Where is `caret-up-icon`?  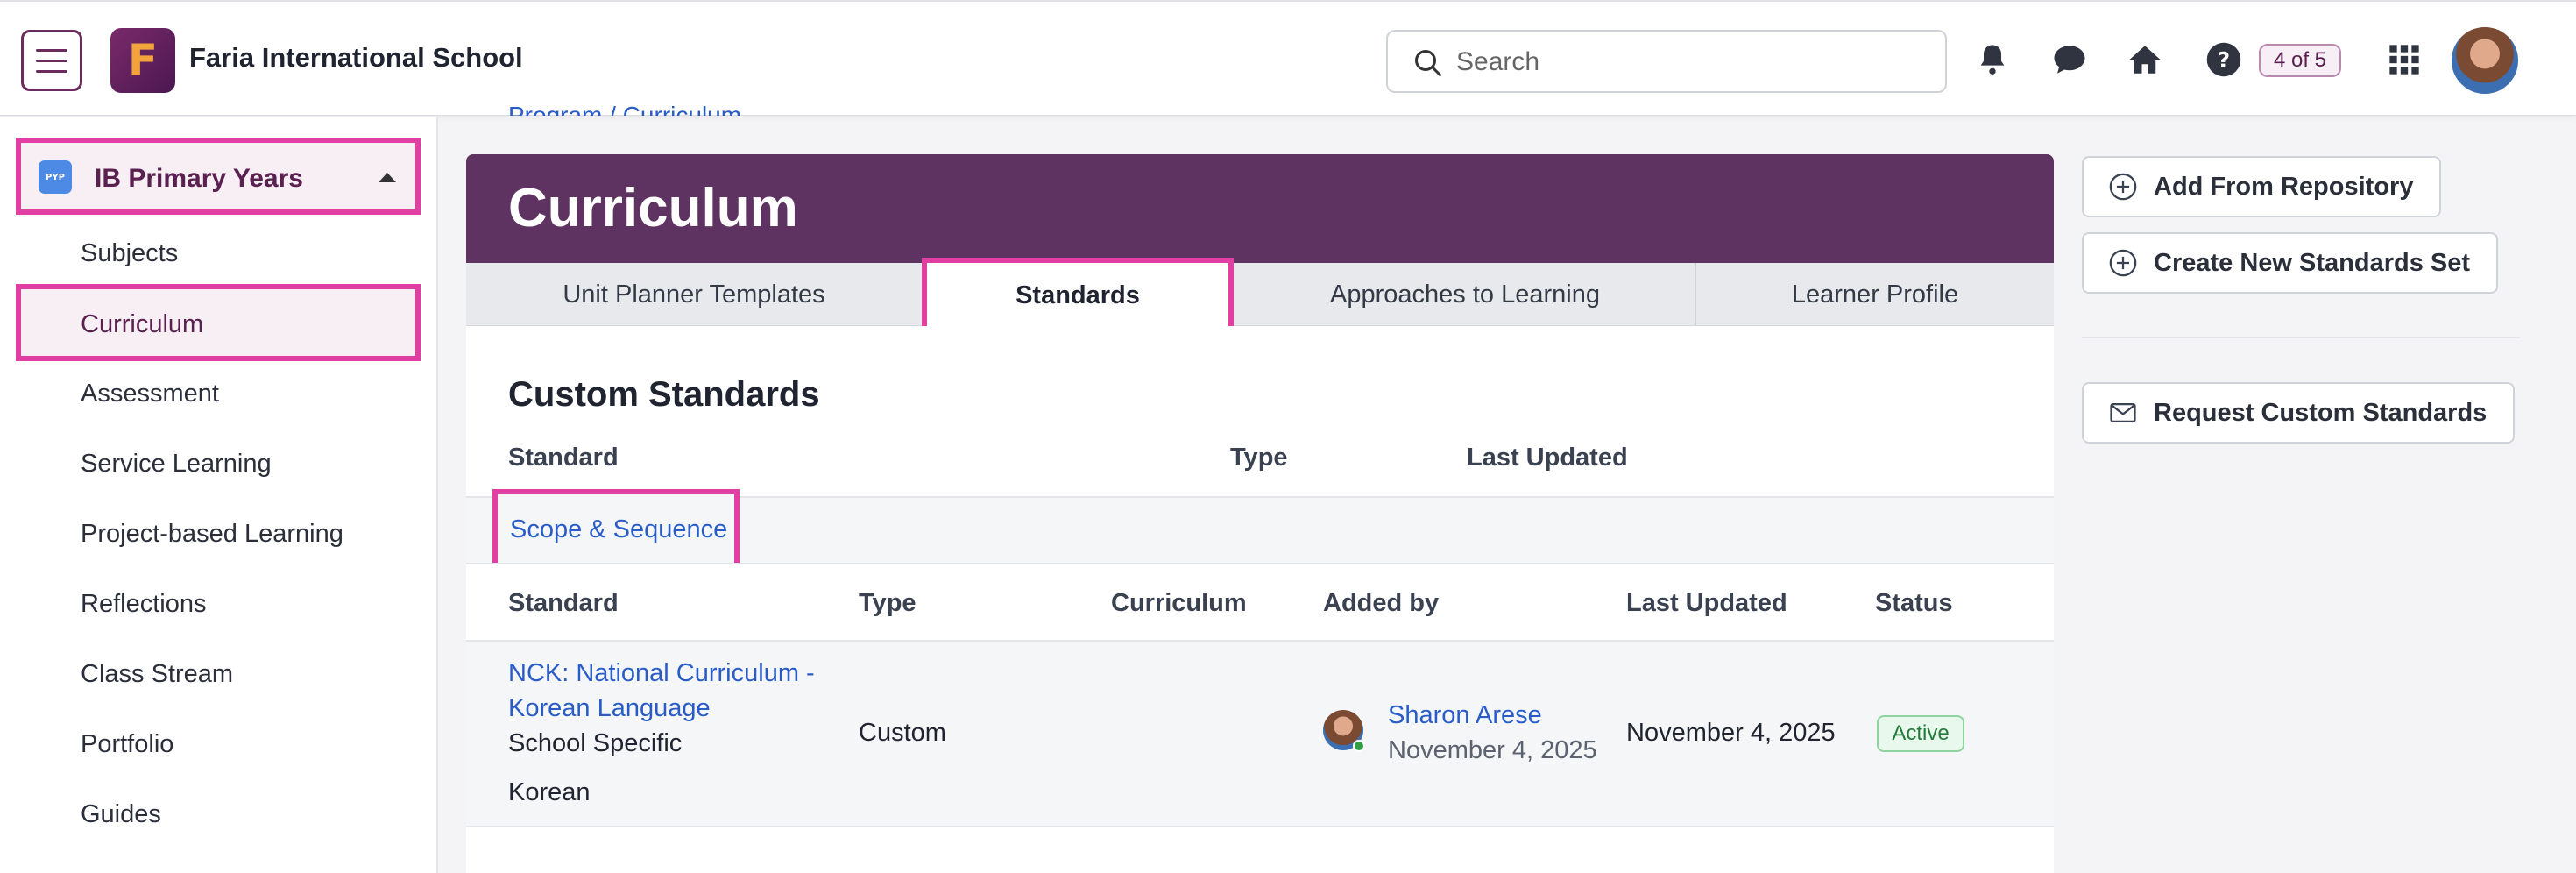 caret-up-icon is located at coordinates (387, 177).